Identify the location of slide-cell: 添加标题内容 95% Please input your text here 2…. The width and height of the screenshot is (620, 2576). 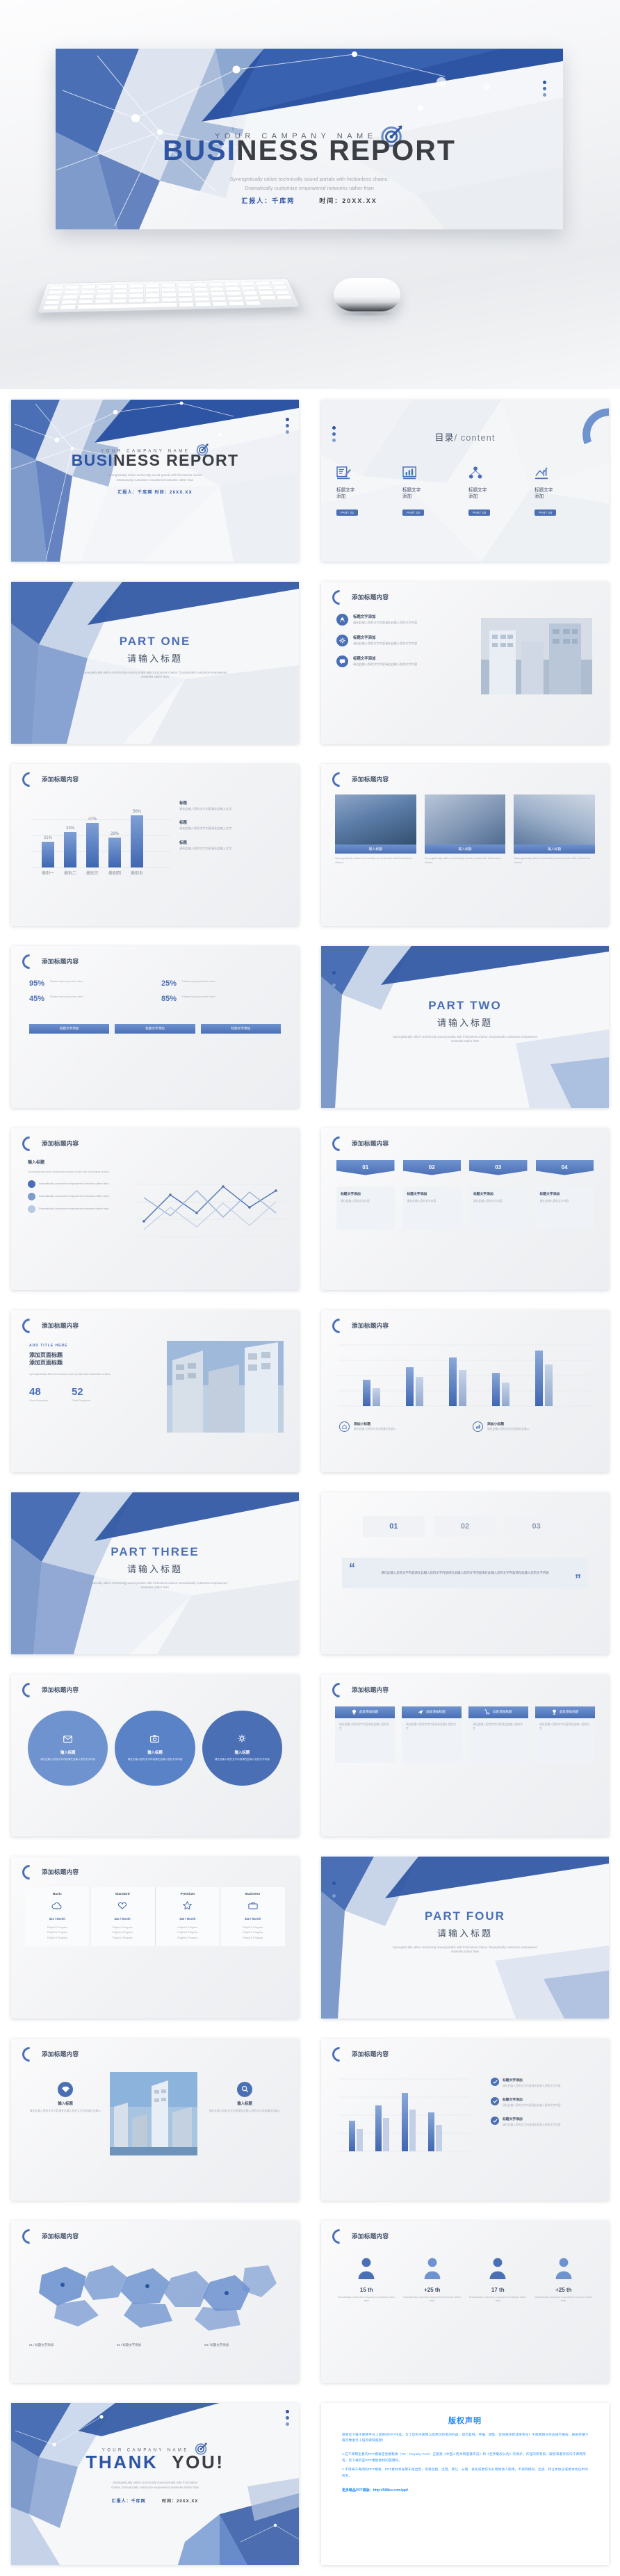
(155, 1027).